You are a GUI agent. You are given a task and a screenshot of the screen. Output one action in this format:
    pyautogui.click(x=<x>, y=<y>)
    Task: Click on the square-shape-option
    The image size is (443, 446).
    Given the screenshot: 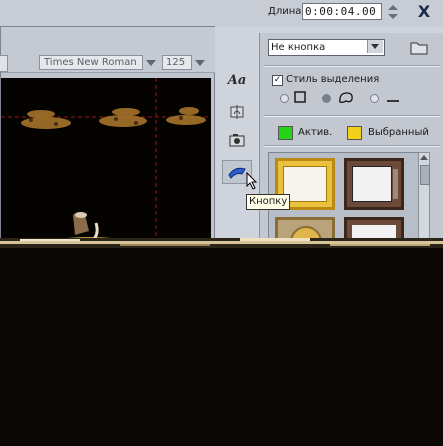 What is the action you would take?
    pyautogui.click(x=300, y=98)
    